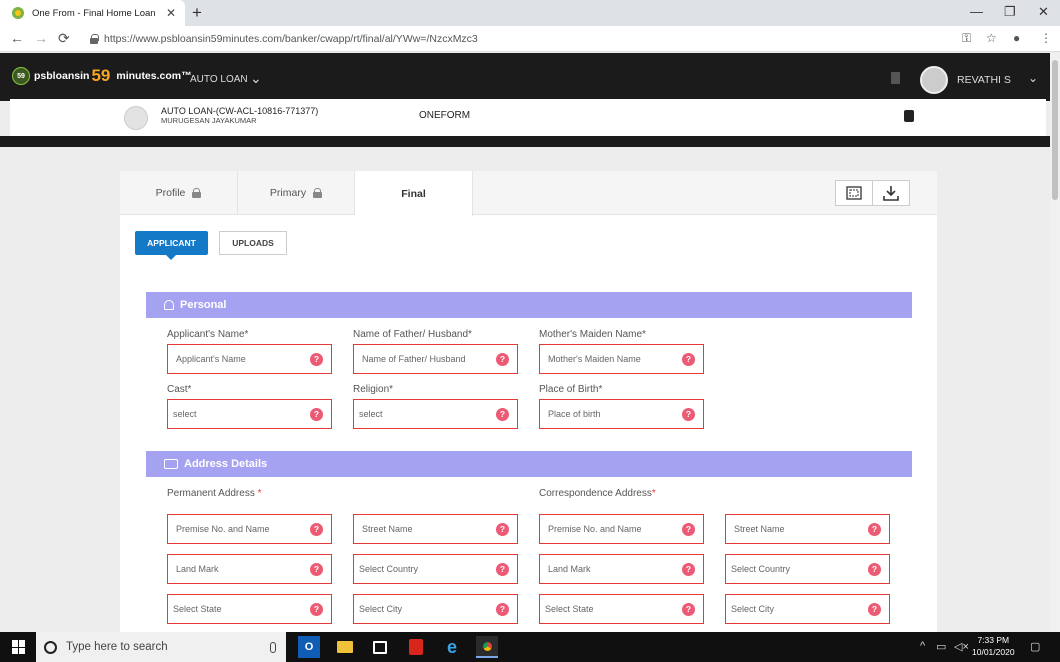  Describe the element at coordinates (62, 76) in the screenshot. I see `logo-prefix: psbloansin` at that location.